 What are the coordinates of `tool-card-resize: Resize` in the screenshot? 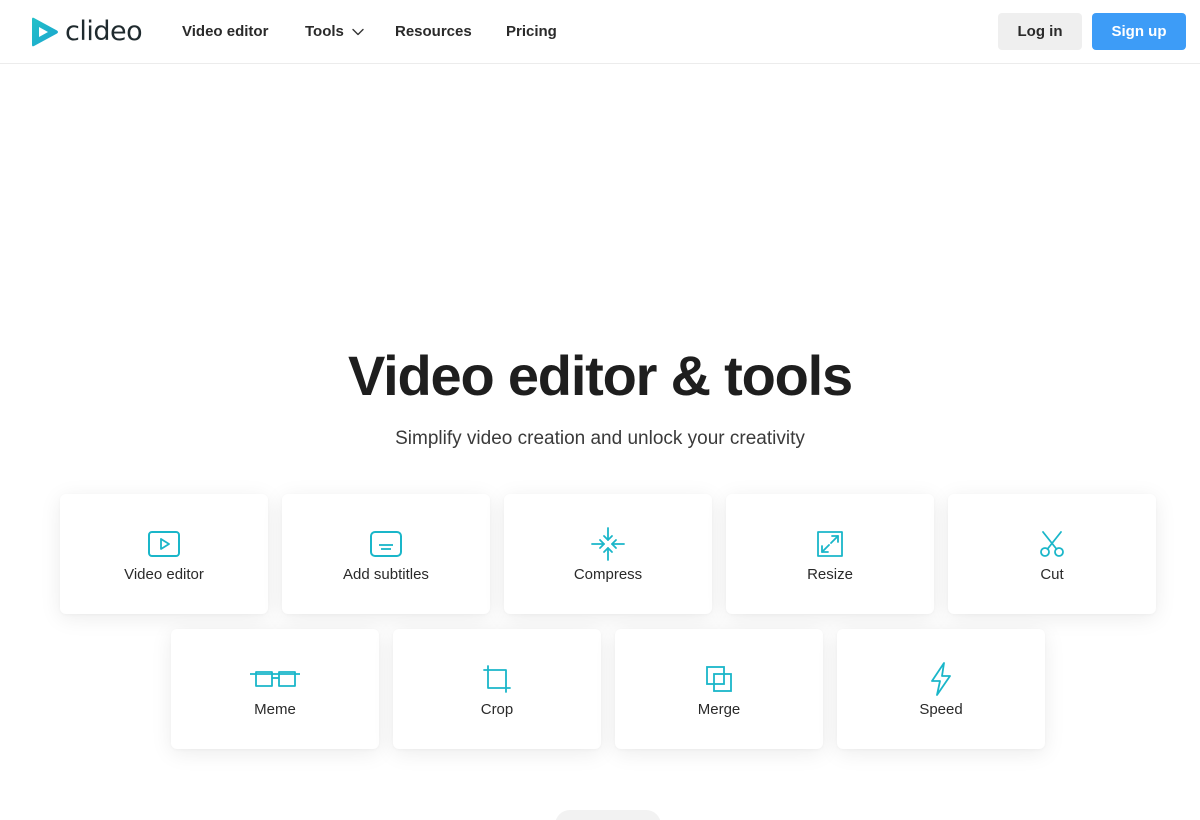 It's located at (830, 554).